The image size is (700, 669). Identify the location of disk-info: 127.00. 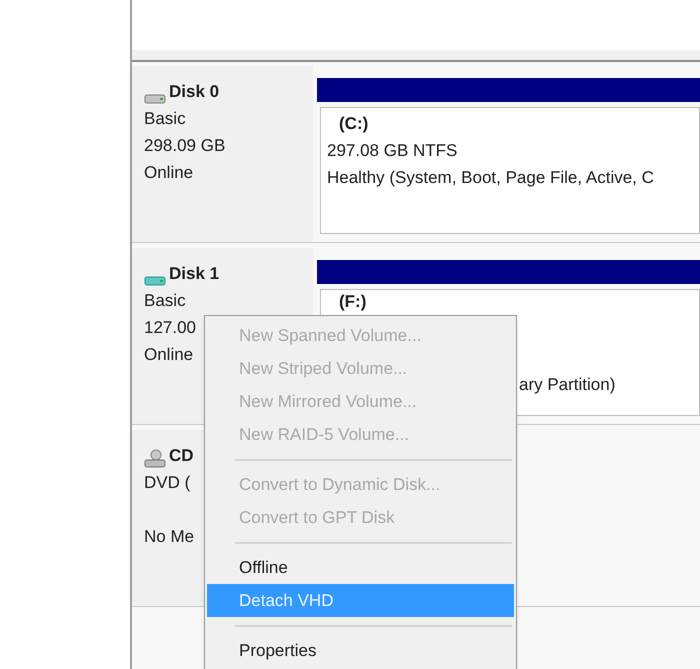
(170, 328).